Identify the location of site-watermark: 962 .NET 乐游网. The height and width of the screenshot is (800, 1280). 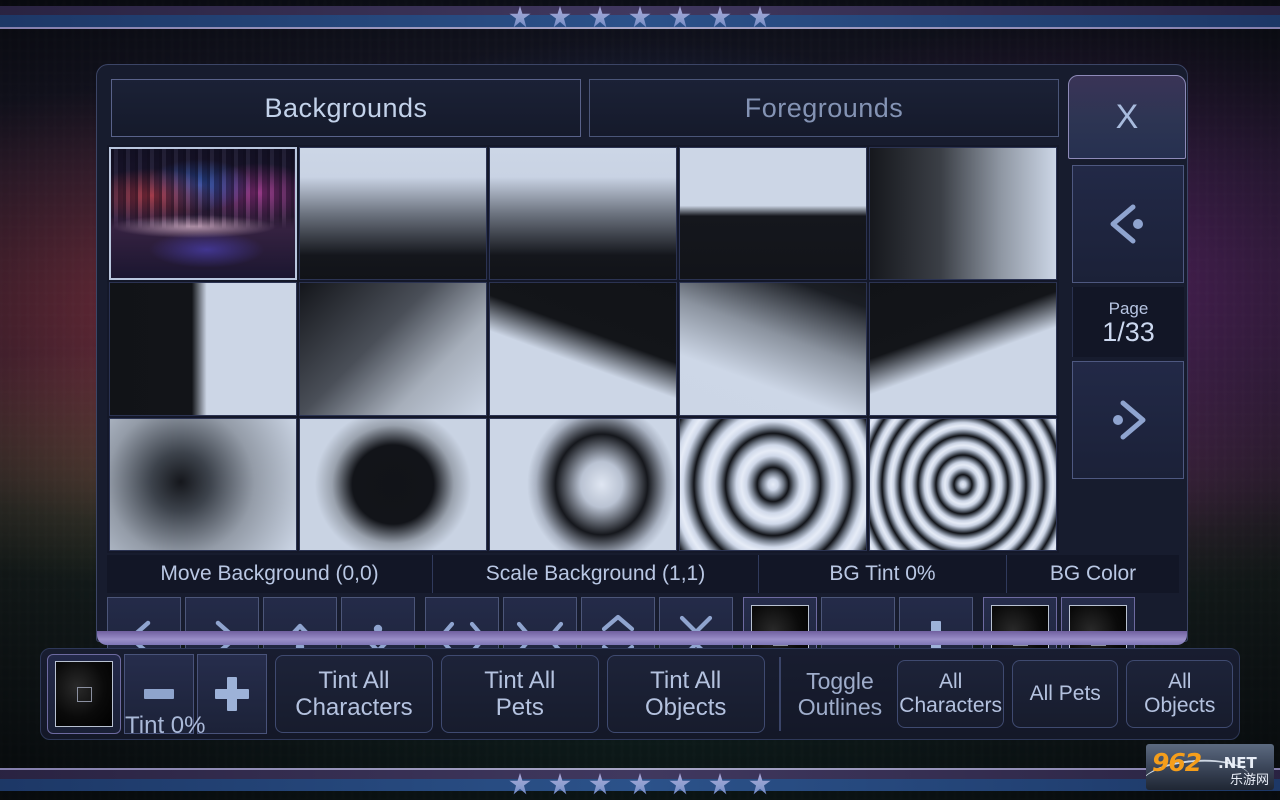
(1210, 767).